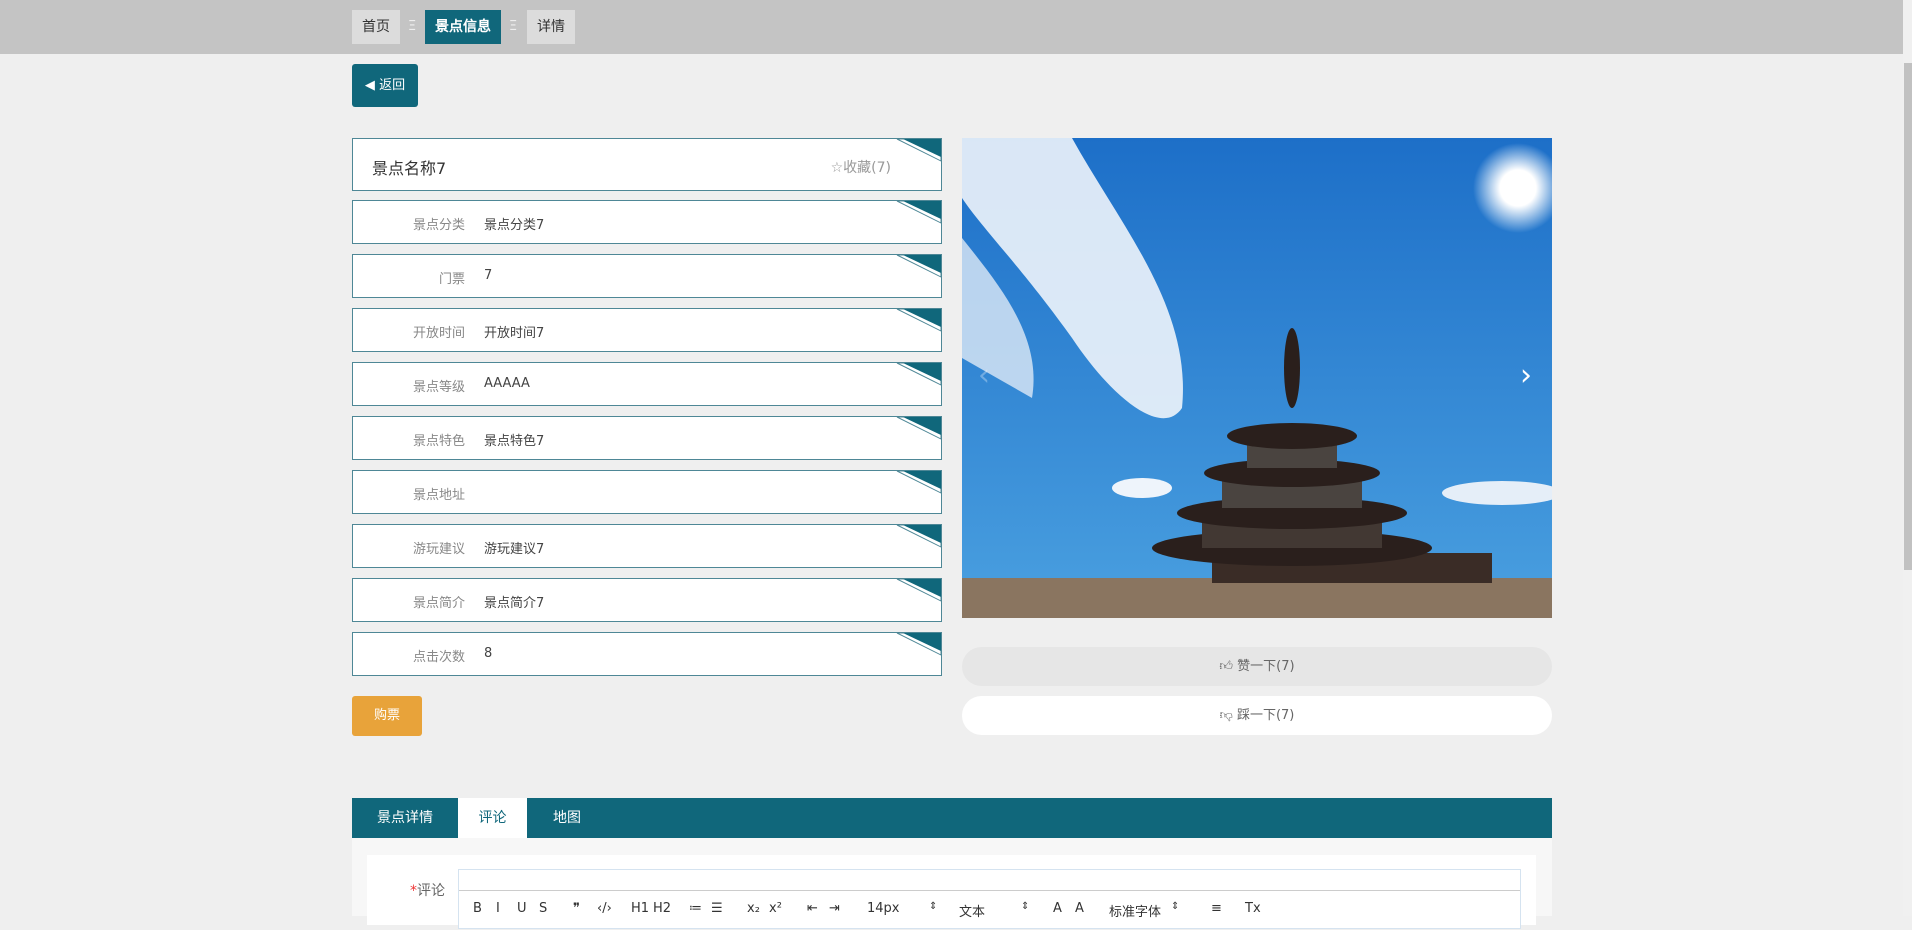 This screenshot has width=1912, height=930. I want to click on info-row: 景点地址, so click(647, 492).